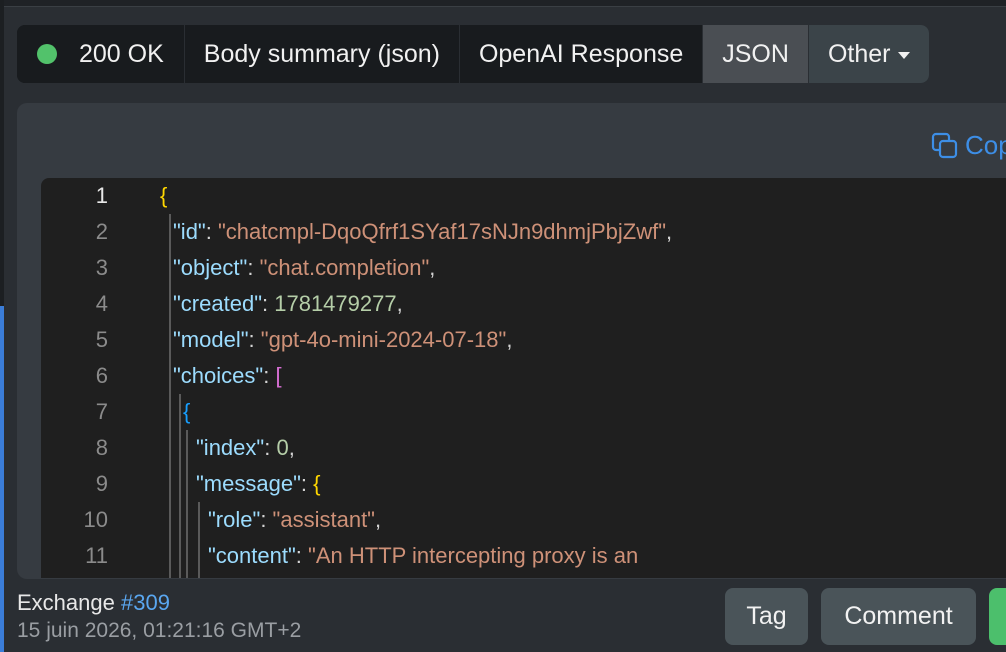 Image resolution: width=1006 pixels, height=652 pixels. What do you see at coordinates (944, 145) in the screenshot?
I see `copy-icon` at bounding box center [944, 145].